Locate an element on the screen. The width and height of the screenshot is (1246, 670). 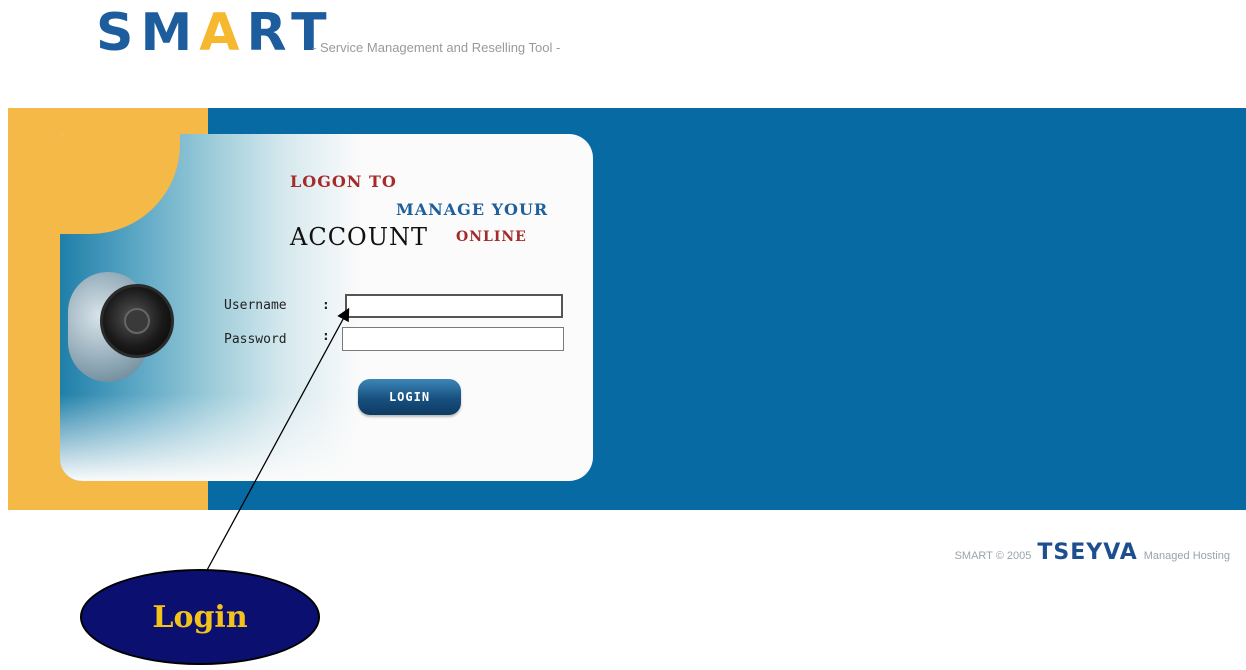
login-button: LOGIN is located at coordinates (409, 397).